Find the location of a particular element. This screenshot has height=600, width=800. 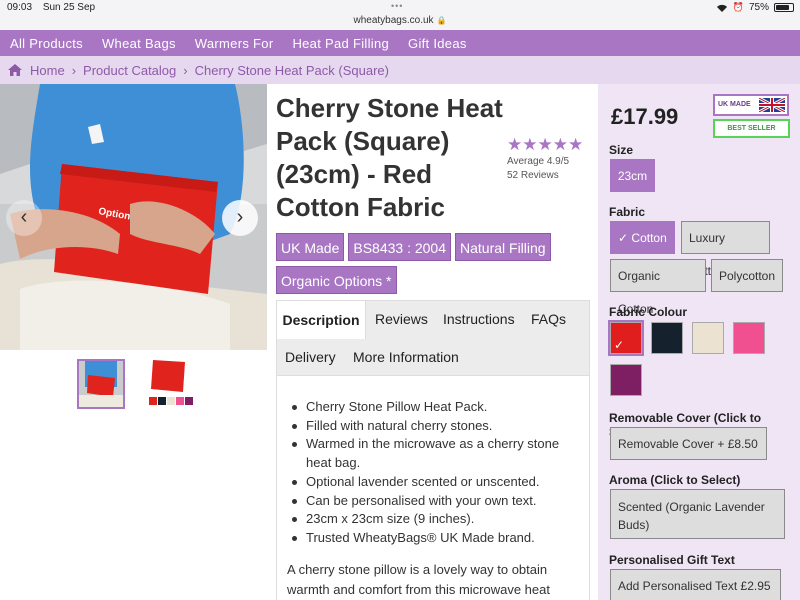

removable-cover-option: Removable Cover + £8.50 is located at coordinates (688, 443).